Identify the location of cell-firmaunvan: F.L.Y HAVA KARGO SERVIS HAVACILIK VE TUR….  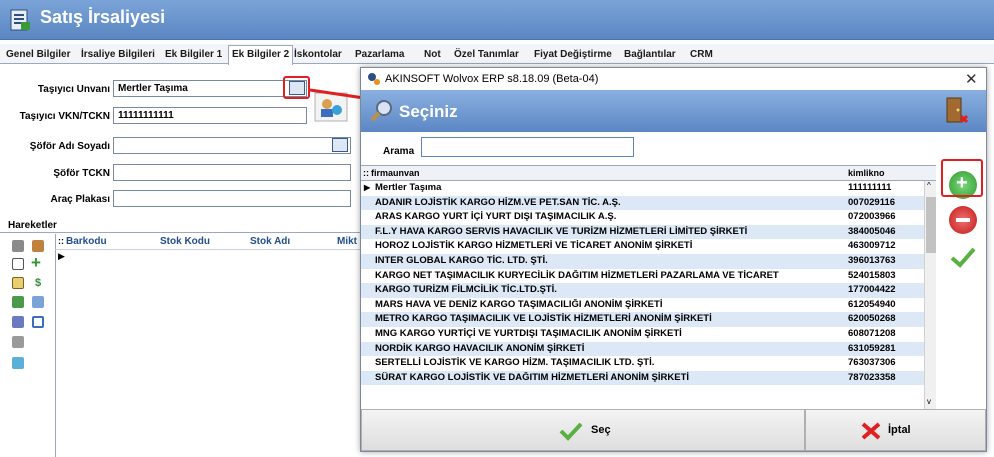
(561, 231).